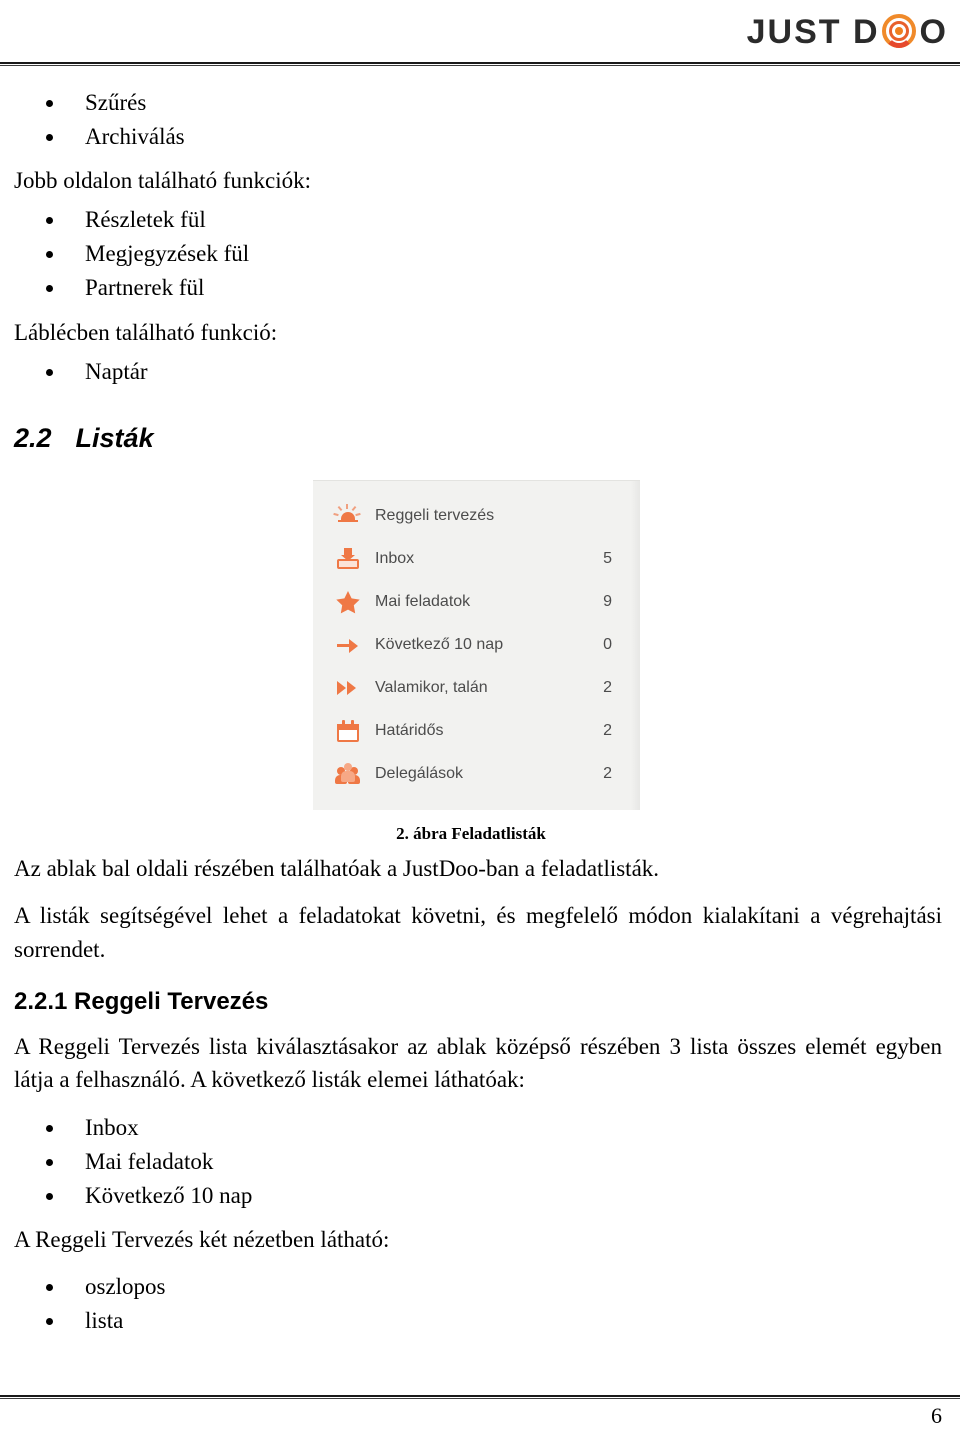 The image size is (960, 1429). Describe the element at coordinates (431, 688) in the screenshot. I see `task-list-label: Valamikor, talán` at that location.